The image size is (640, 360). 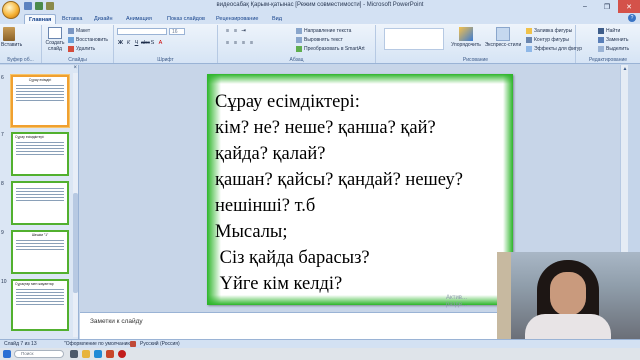 I want to click on bold-icon: Ж, so click(x=120, y=43).